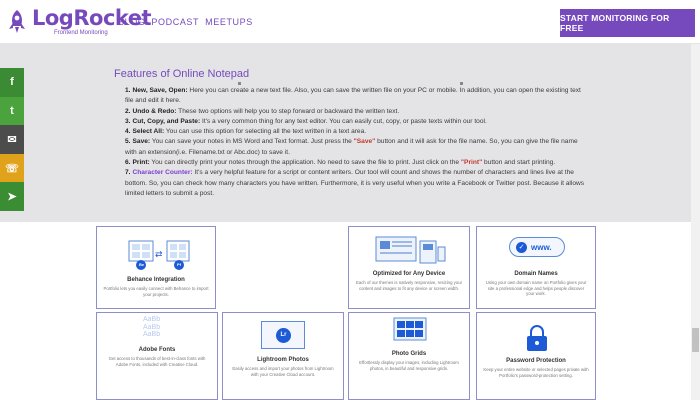 Image resolution: width=700 pixels, height=400 pixels. What do you see at coordinates (627, 23) in the screenshot?
I see `start-monitoring-button: START MONITORING FOR FREE` at bounding box center [627, 23].